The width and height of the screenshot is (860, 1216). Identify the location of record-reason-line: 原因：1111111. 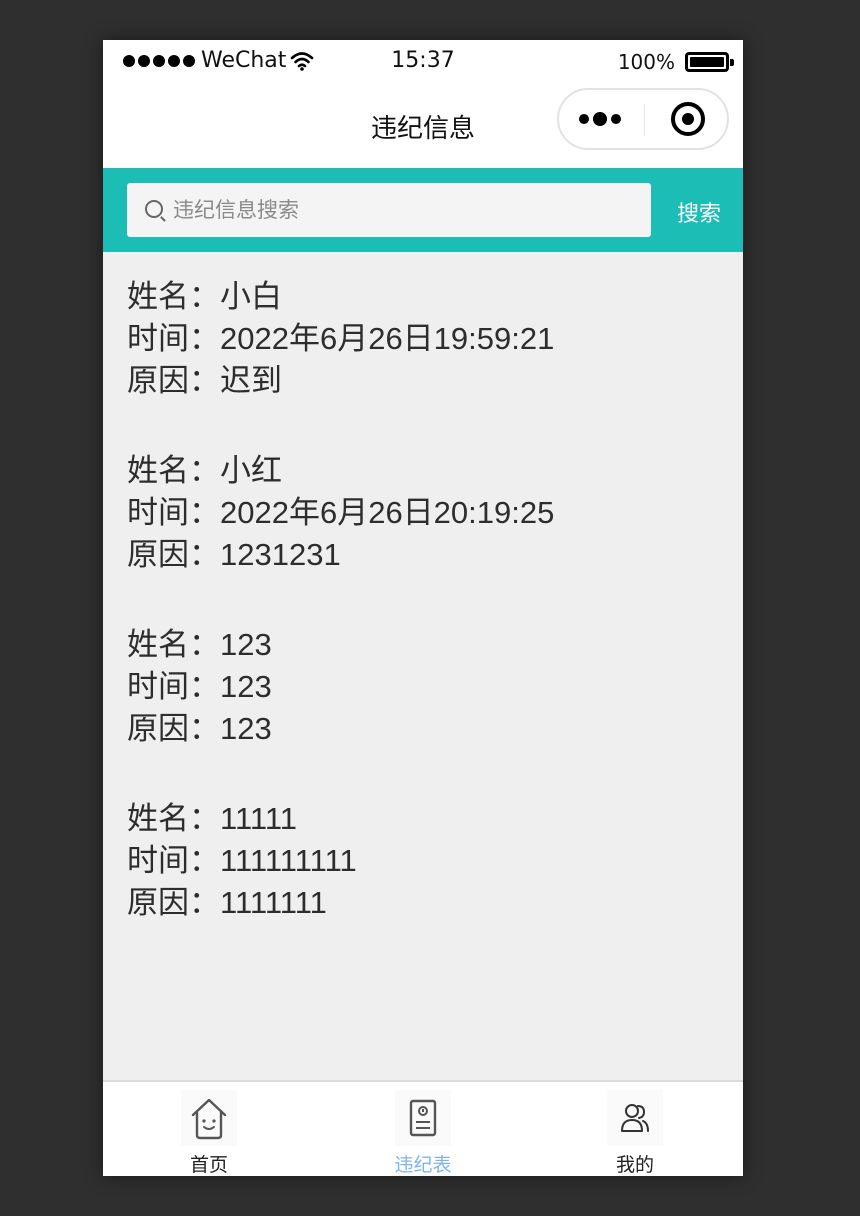
(427, 903).